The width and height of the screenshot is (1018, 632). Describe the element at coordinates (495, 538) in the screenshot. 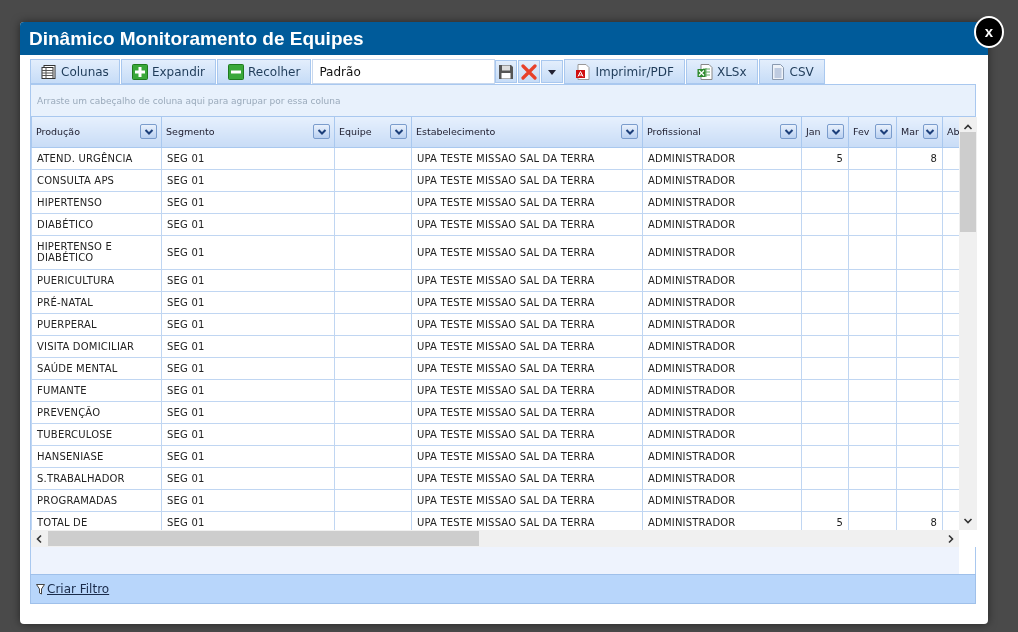

I see `horizontal-scrollbar` at that location.